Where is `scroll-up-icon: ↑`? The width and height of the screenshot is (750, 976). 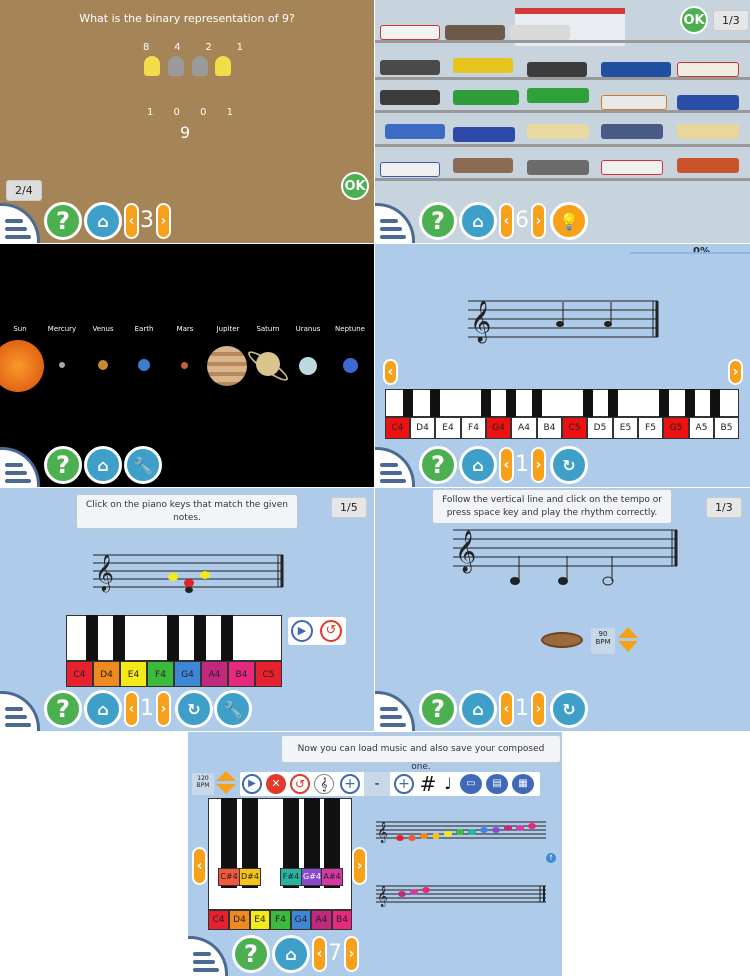
scroll-up-icon: ↑ is located at coordinates (551, 858).